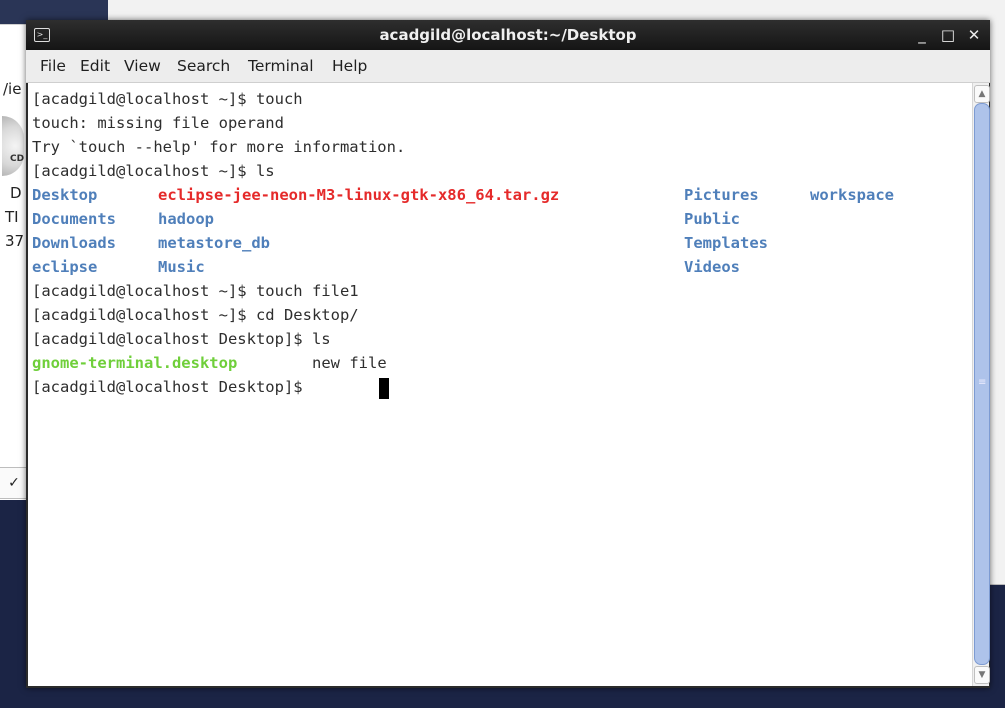 This screenshot has width=1005, height=708. Describe the element at coordinates (219, 147) in the screenshot. I see `terminal-line: Try `touch --help' for more information.` at that location.